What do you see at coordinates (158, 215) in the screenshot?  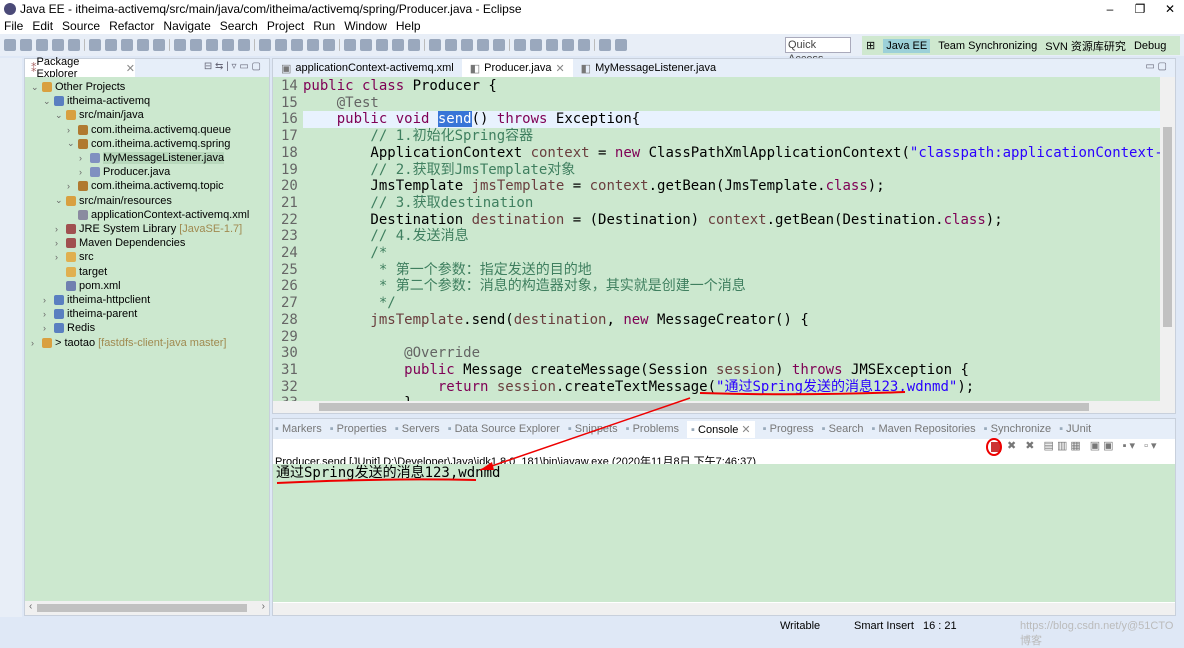 I see `tree-item: applicationContext-activemq.xml` at bounding box center [158, 215].